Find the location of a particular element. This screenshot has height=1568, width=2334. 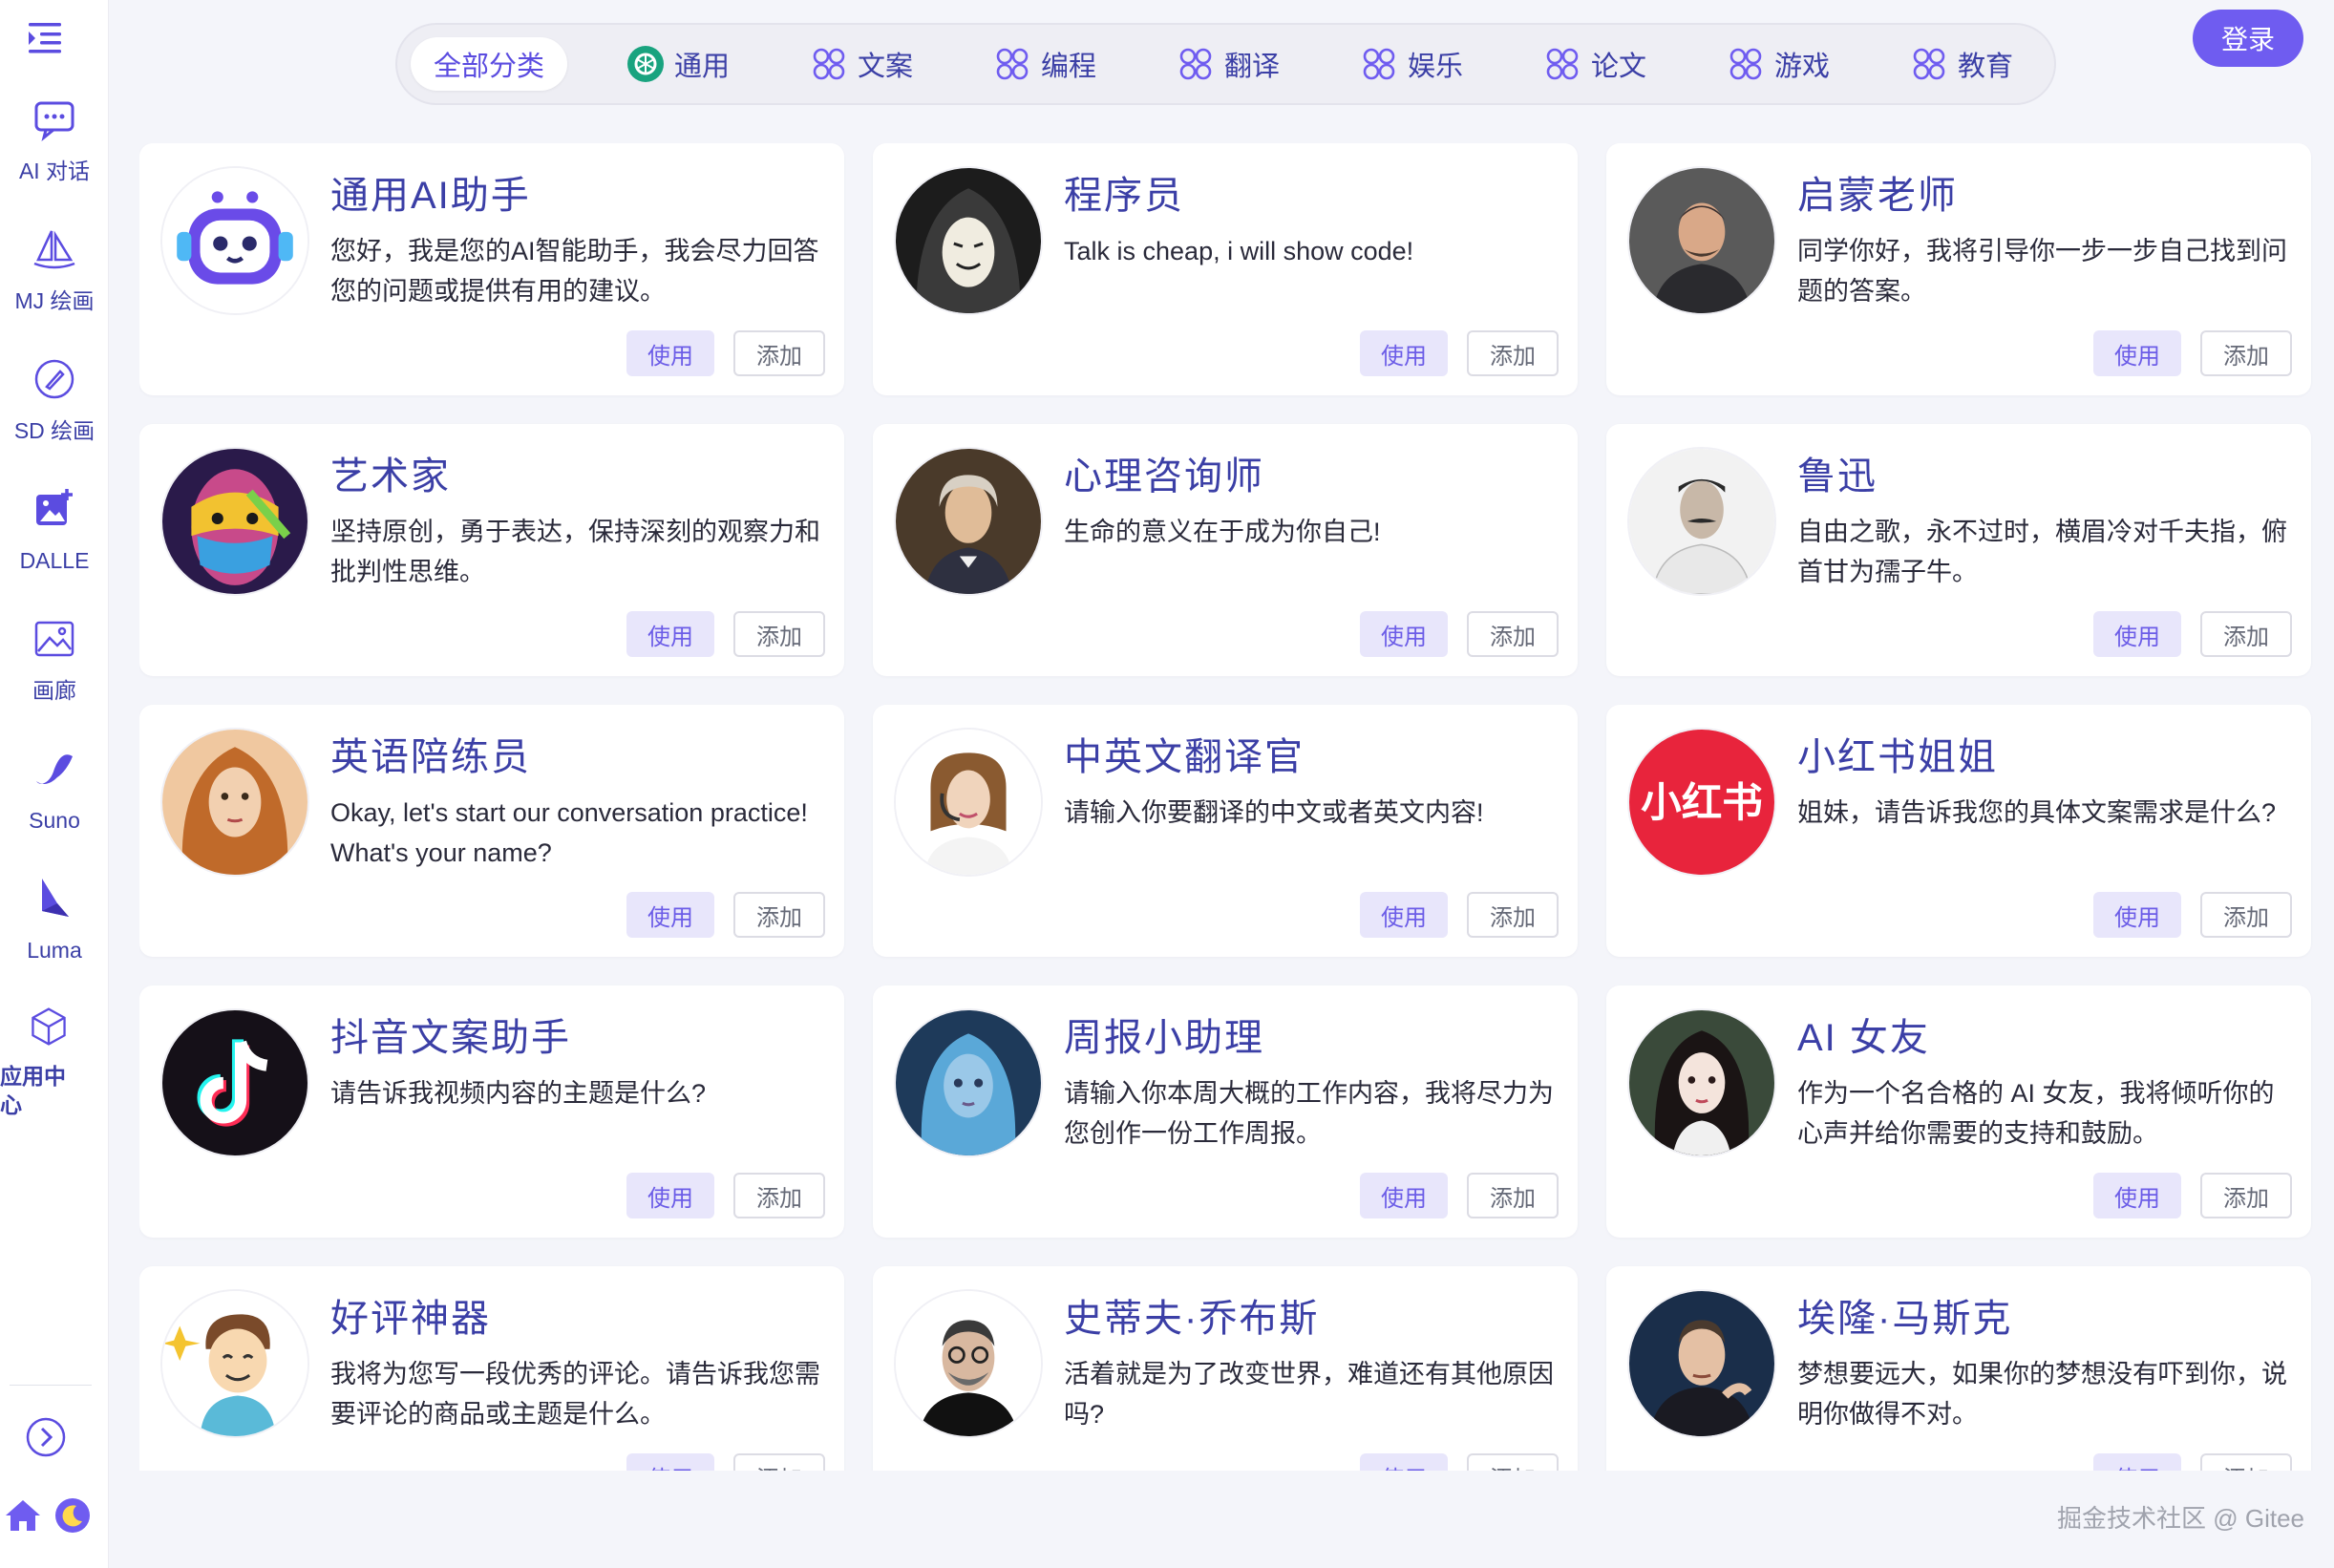

app-card: 艺术家 坚持原创，勇于表达，保持深刻的观察力和批判性思维。 使用 添加 is located at coordinates (492, 550).